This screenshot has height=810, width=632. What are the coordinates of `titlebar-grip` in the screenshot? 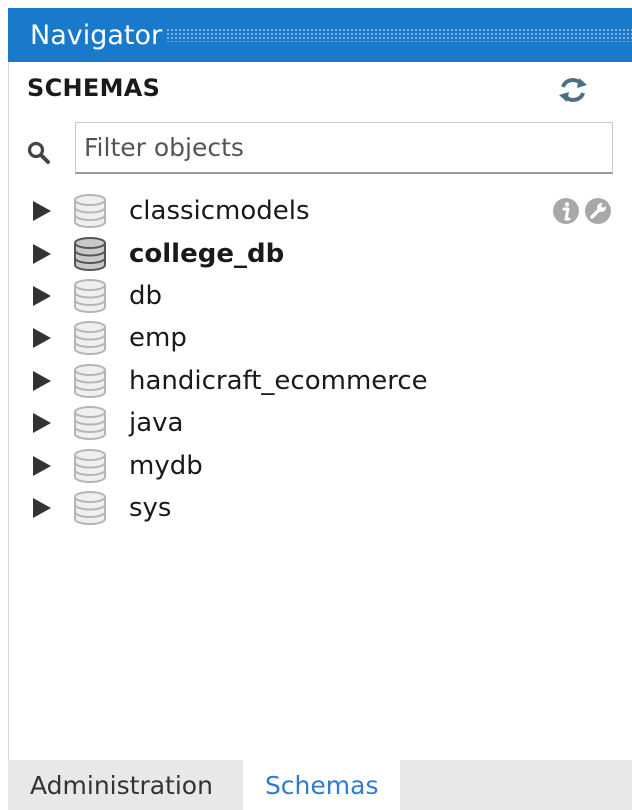 It's located at (399, 35).